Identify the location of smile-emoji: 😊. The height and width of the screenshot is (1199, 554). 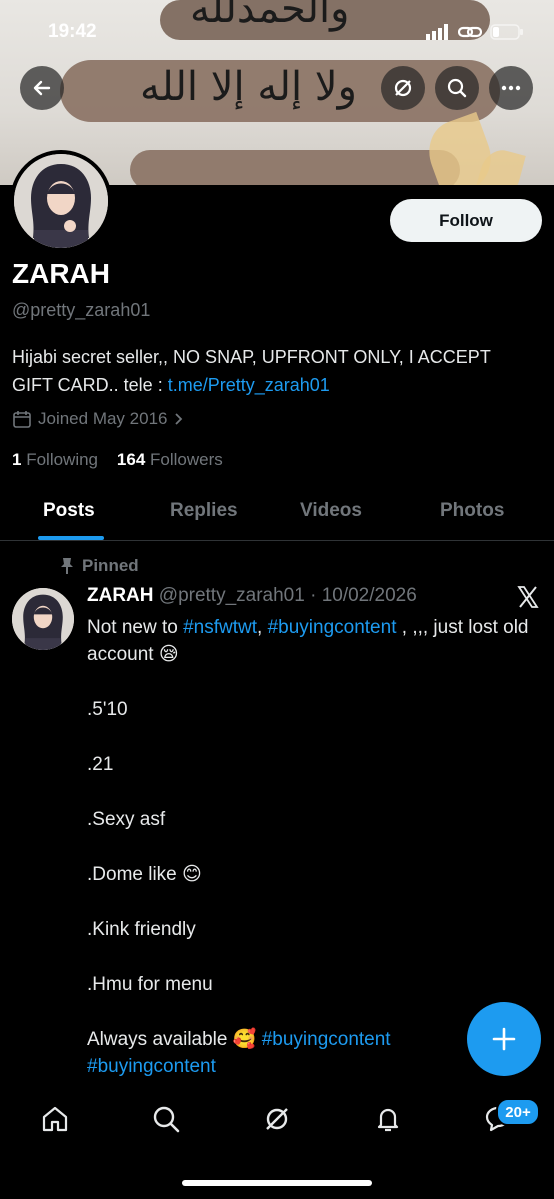
(192, 874).